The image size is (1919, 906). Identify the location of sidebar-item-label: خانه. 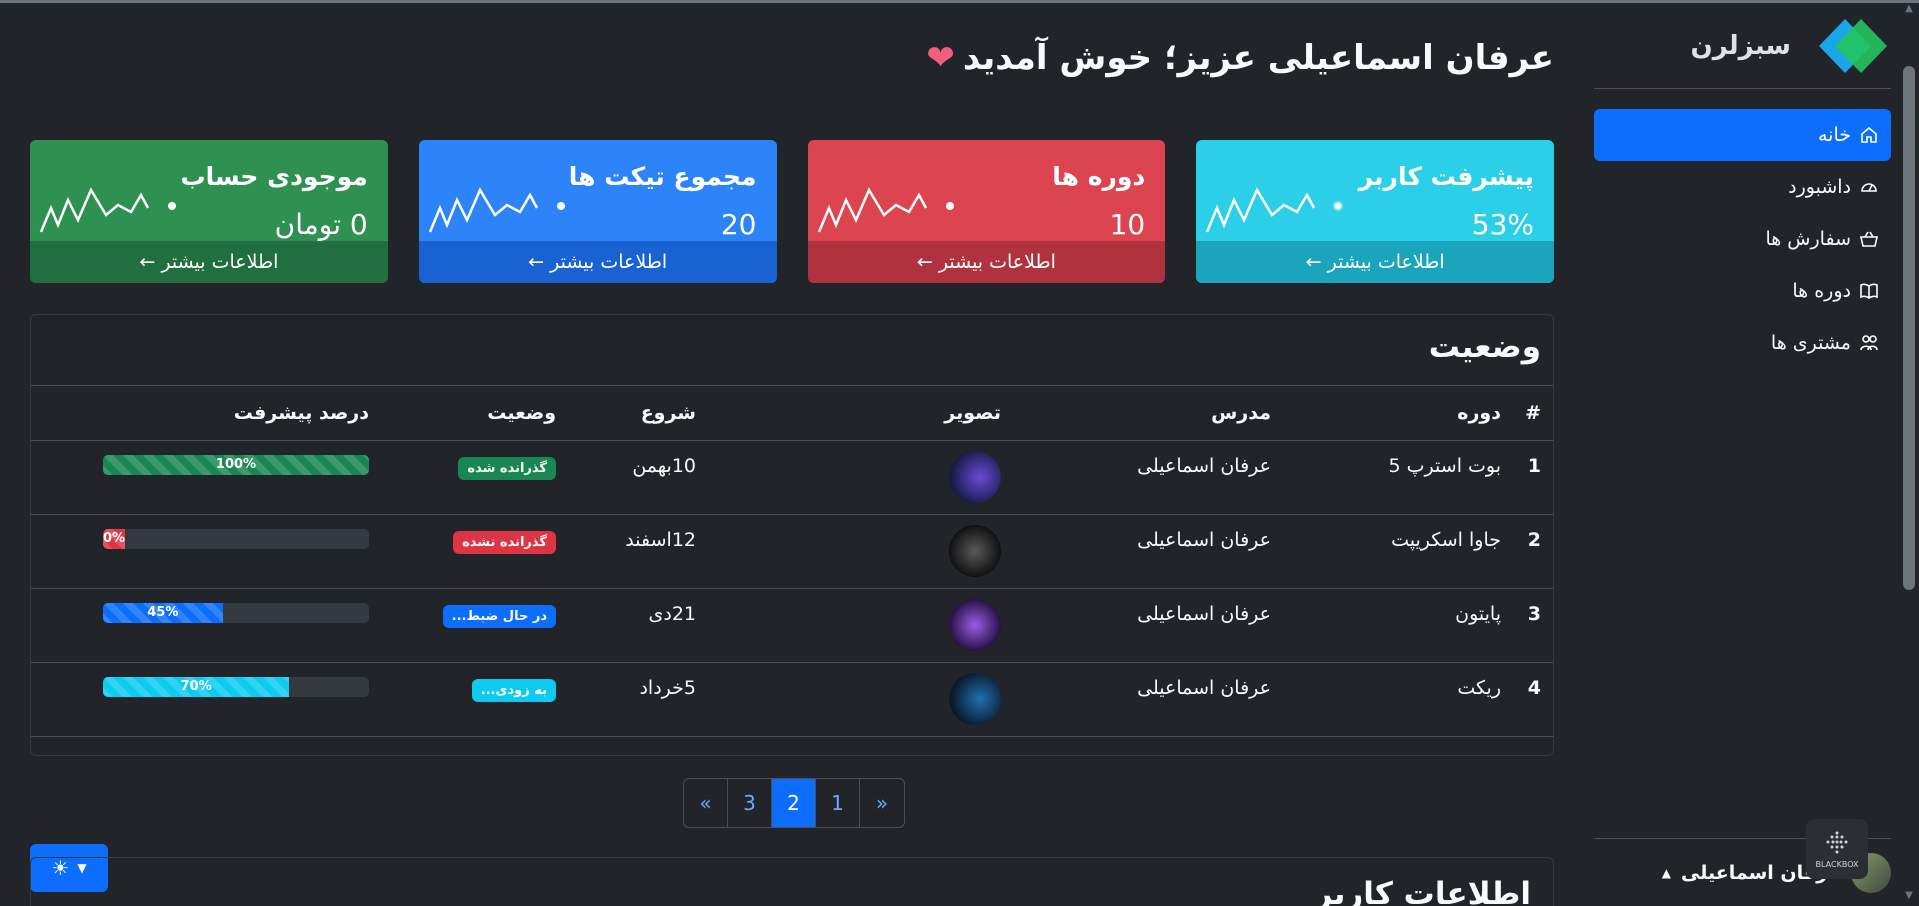
(1834, 135).